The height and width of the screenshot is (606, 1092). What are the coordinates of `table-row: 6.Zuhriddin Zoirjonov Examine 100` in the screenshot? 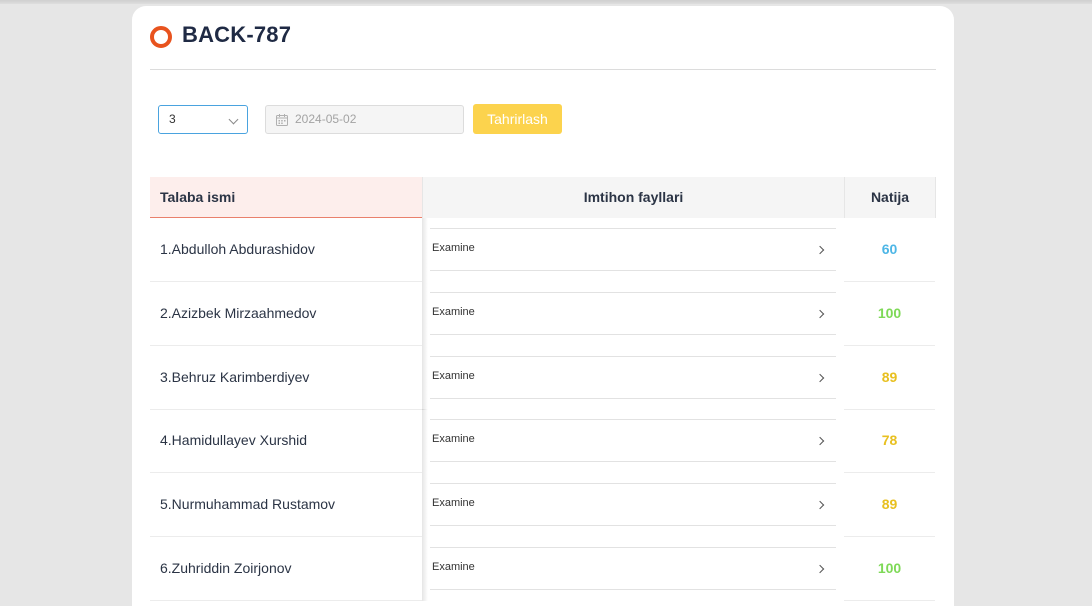 It's located at (543, 569).